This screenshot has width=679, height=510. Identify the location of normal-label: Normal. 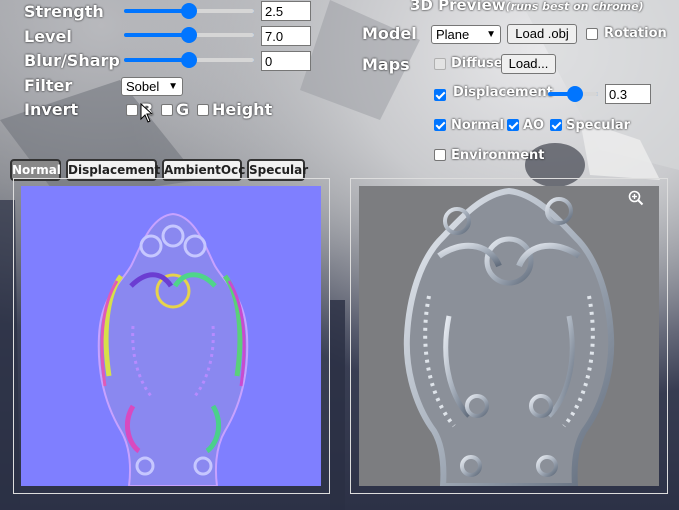
(477, 125).